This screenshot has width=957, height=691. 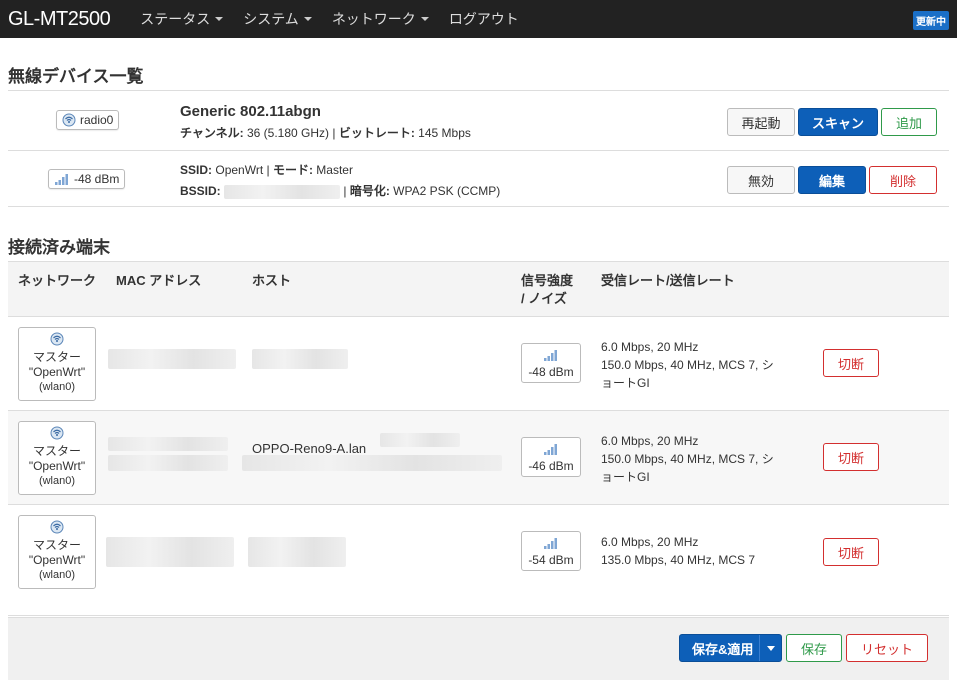 I want to click on menu-status: ステータス, so click(x=182, y=19).